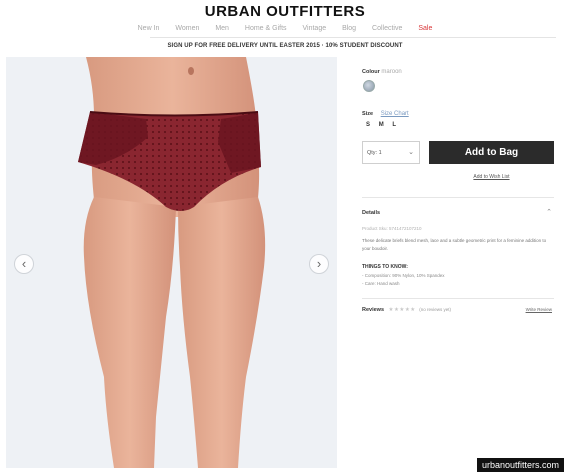  Describe the element at coordinates (371, 72) in the screenshot. I see `colour-label: Colour` at that location.